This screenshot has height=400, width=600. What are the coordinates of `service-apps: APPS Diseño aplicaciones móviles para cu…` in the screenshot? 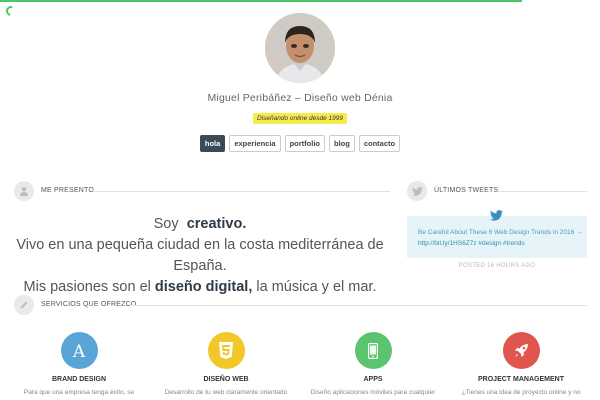 It's located at (373, 364).